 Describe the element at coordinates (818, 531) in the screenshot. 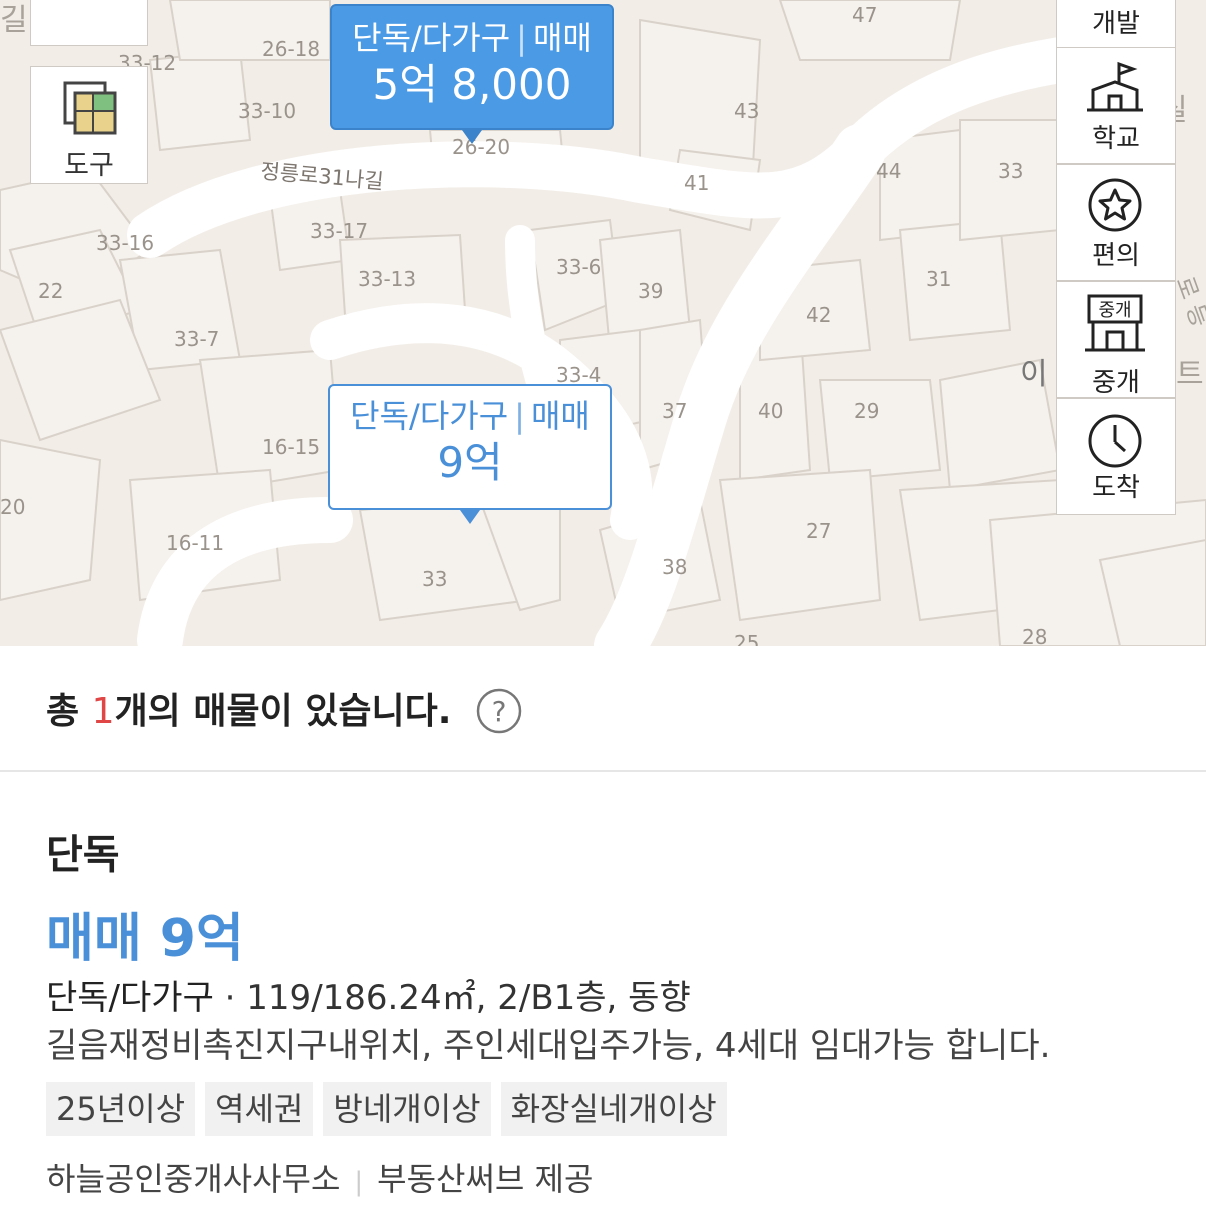

I see `svg-text: 27` at that location.